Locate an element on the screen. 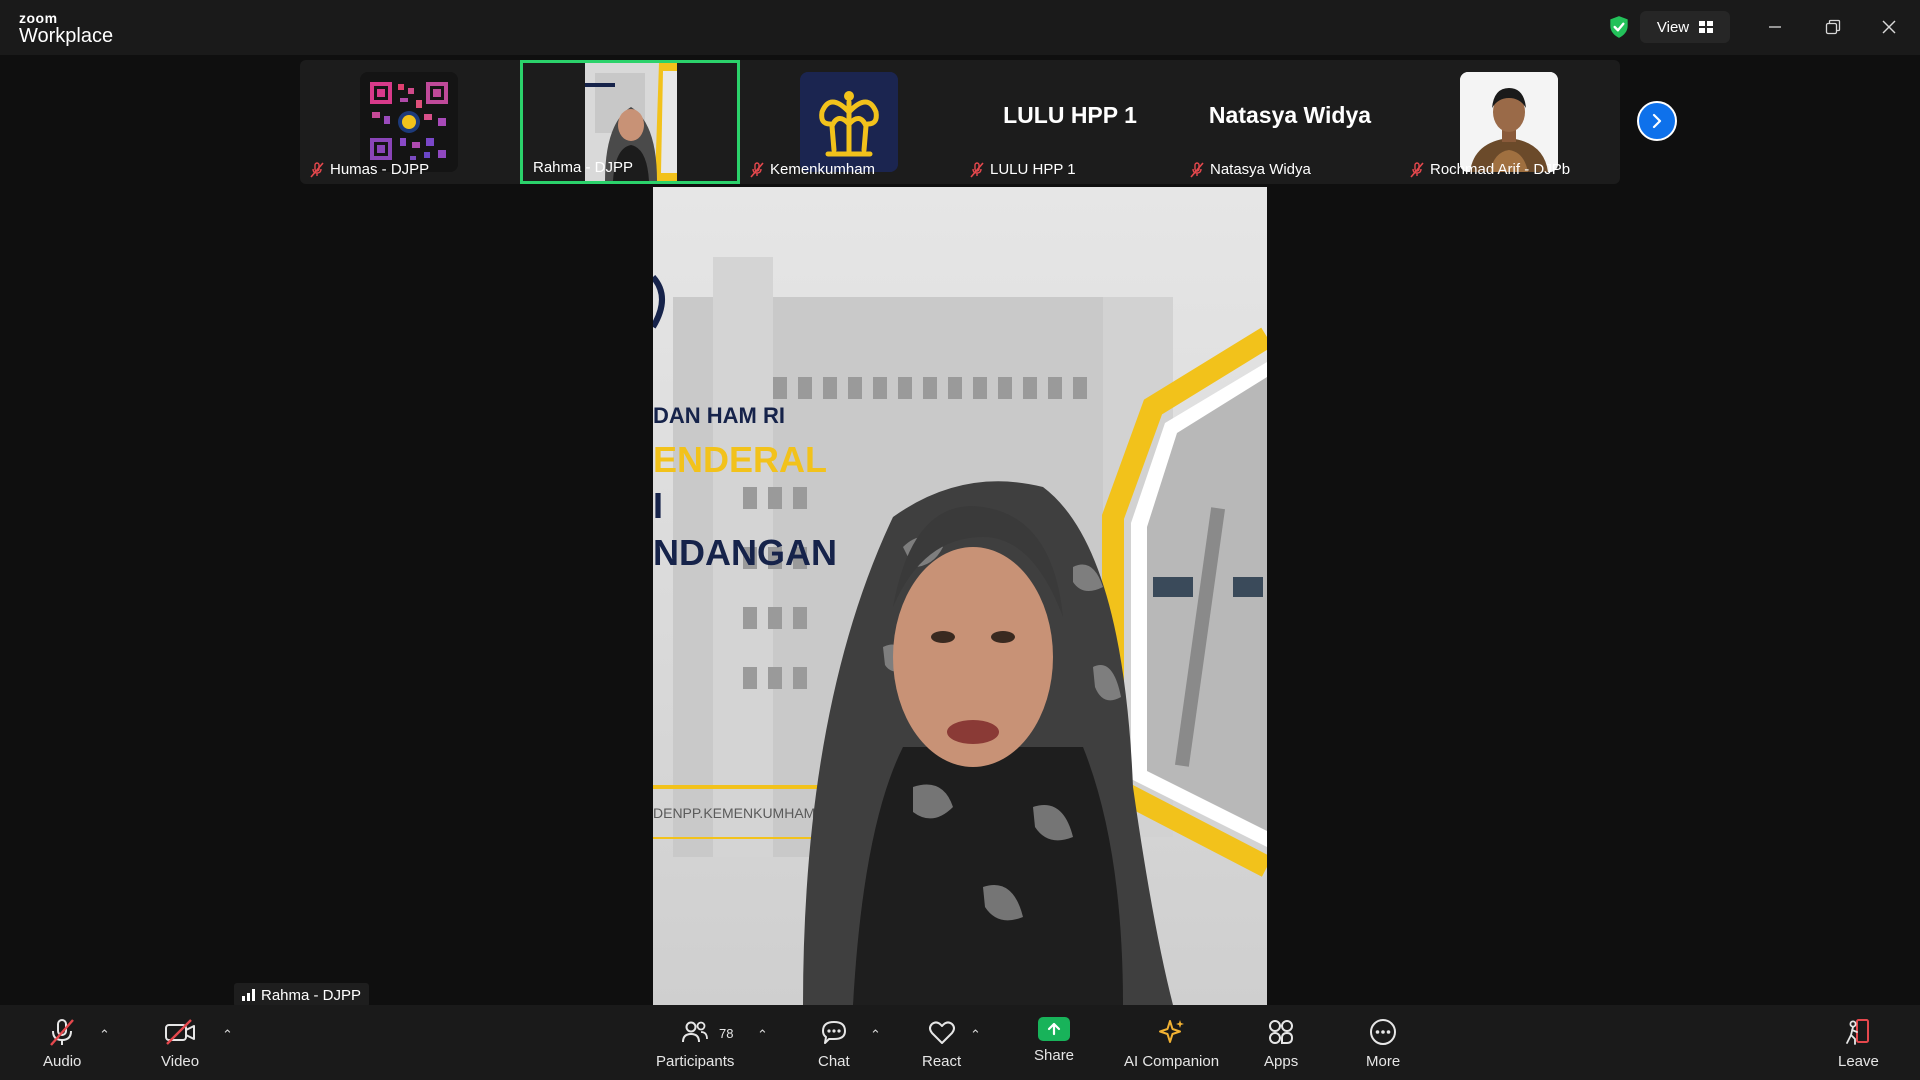 The image size is (1920, 1080). participant-label: Rahma - DJPP is located at coordinates (583, 167).